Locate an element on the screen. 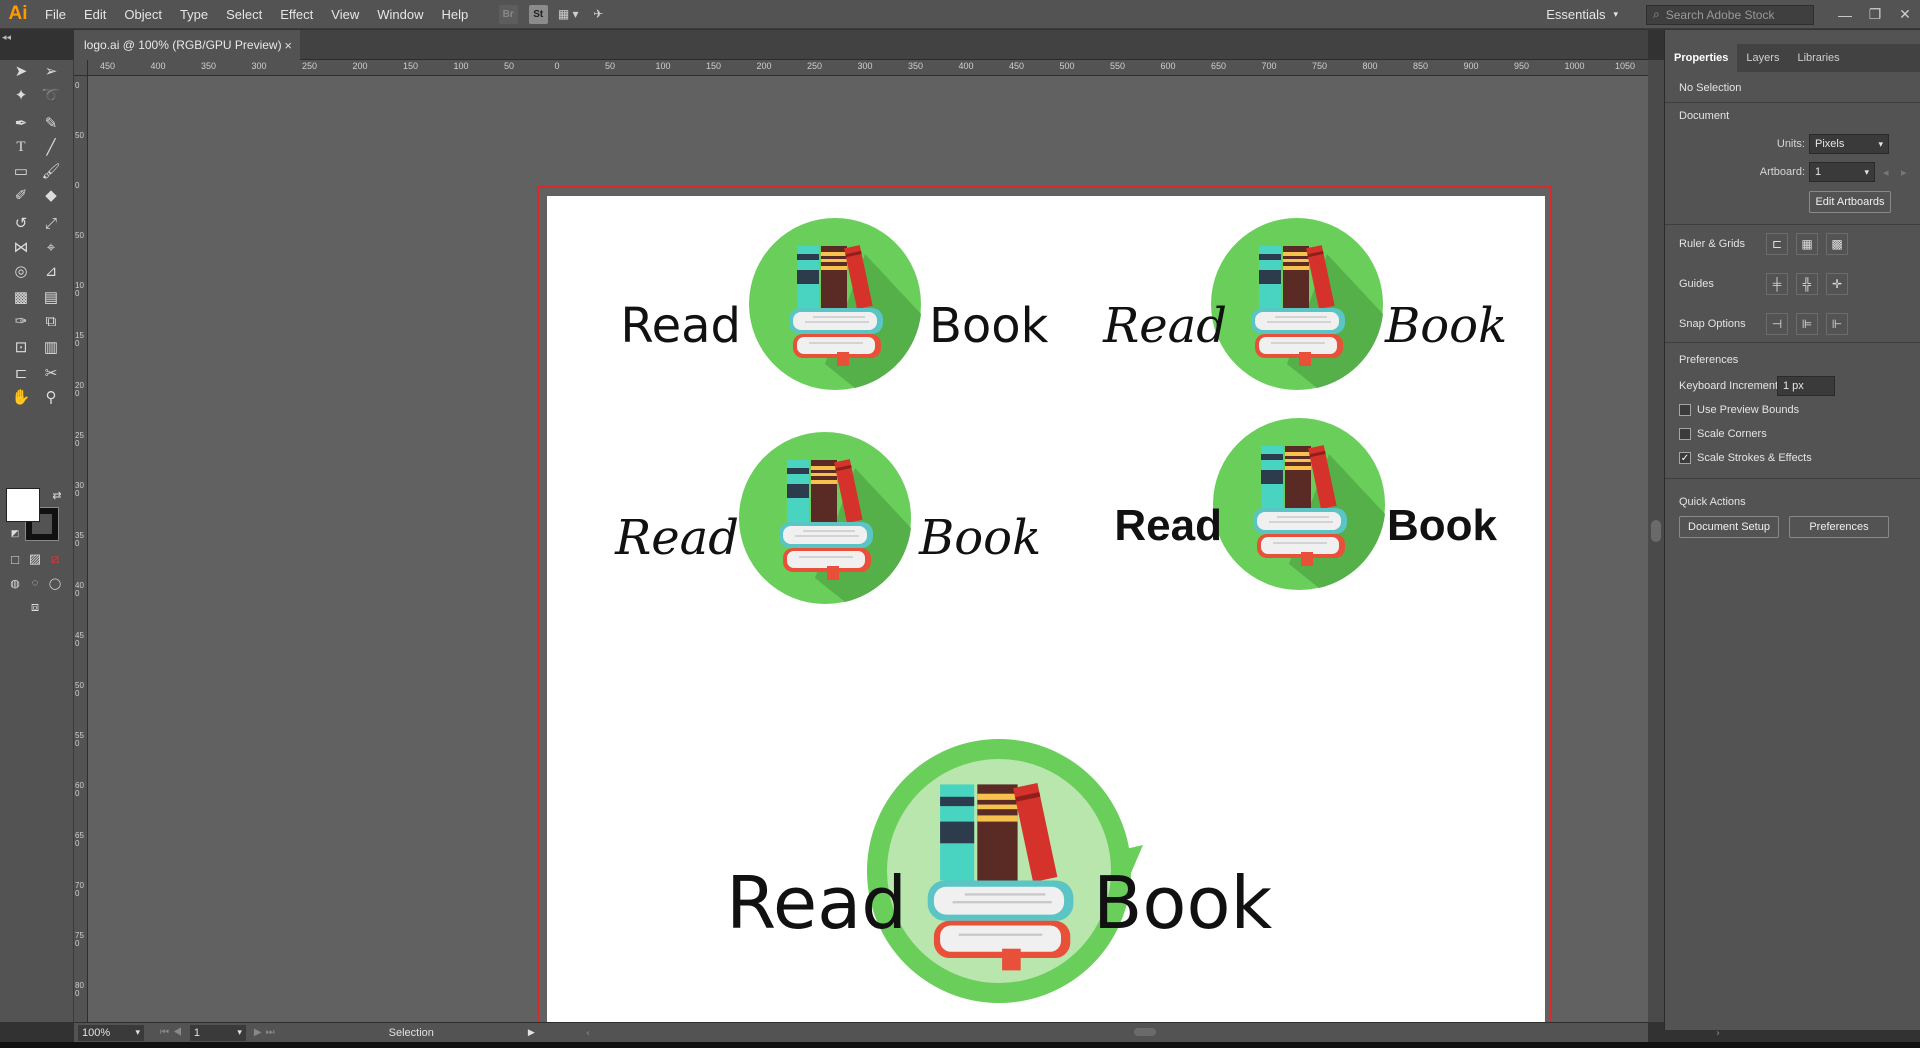  width-tool-icon: ⋈ is located at coordinates (21, 247).